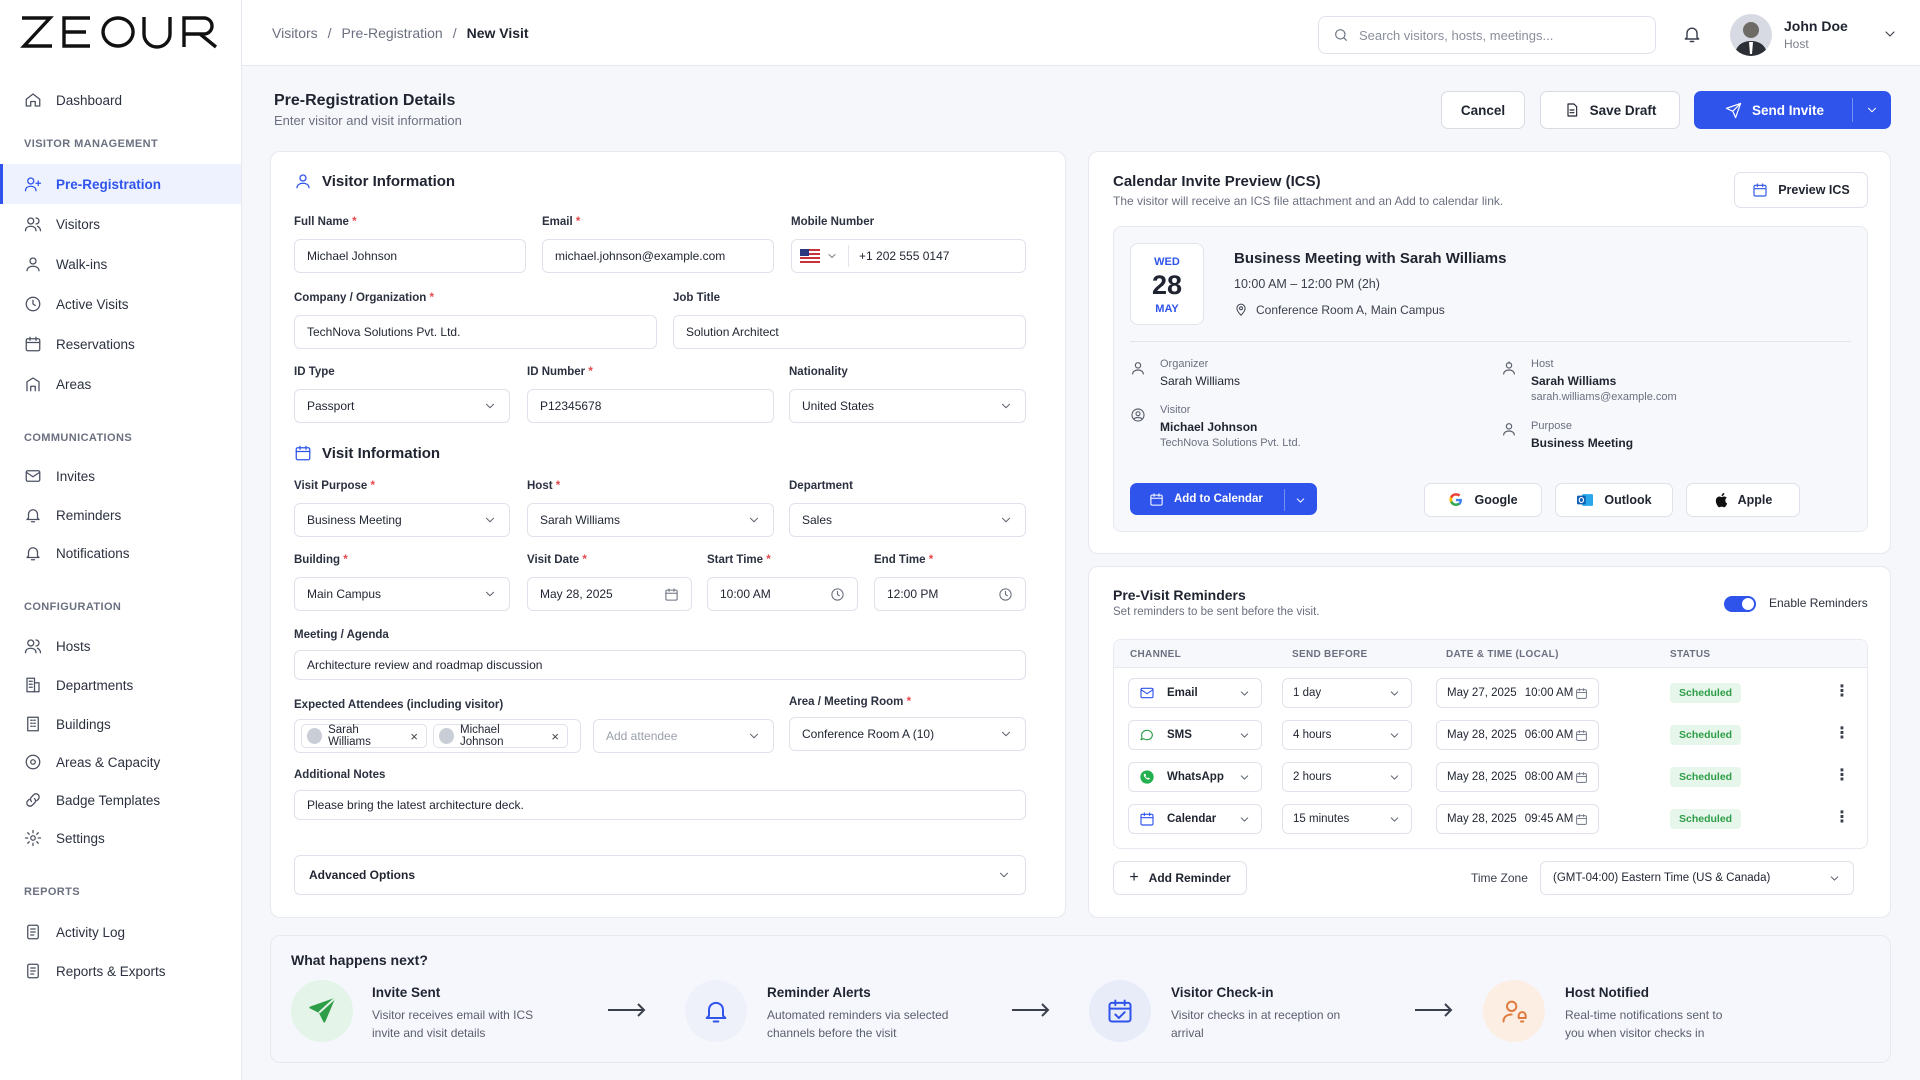 Image resolution: width=1920 pixels, height=1080 pixels. What do you see at coordinates (1814, 190) in the screenshot?
I see `preview-ics-label: Preview ICS` at bounding box center [1814, 190].